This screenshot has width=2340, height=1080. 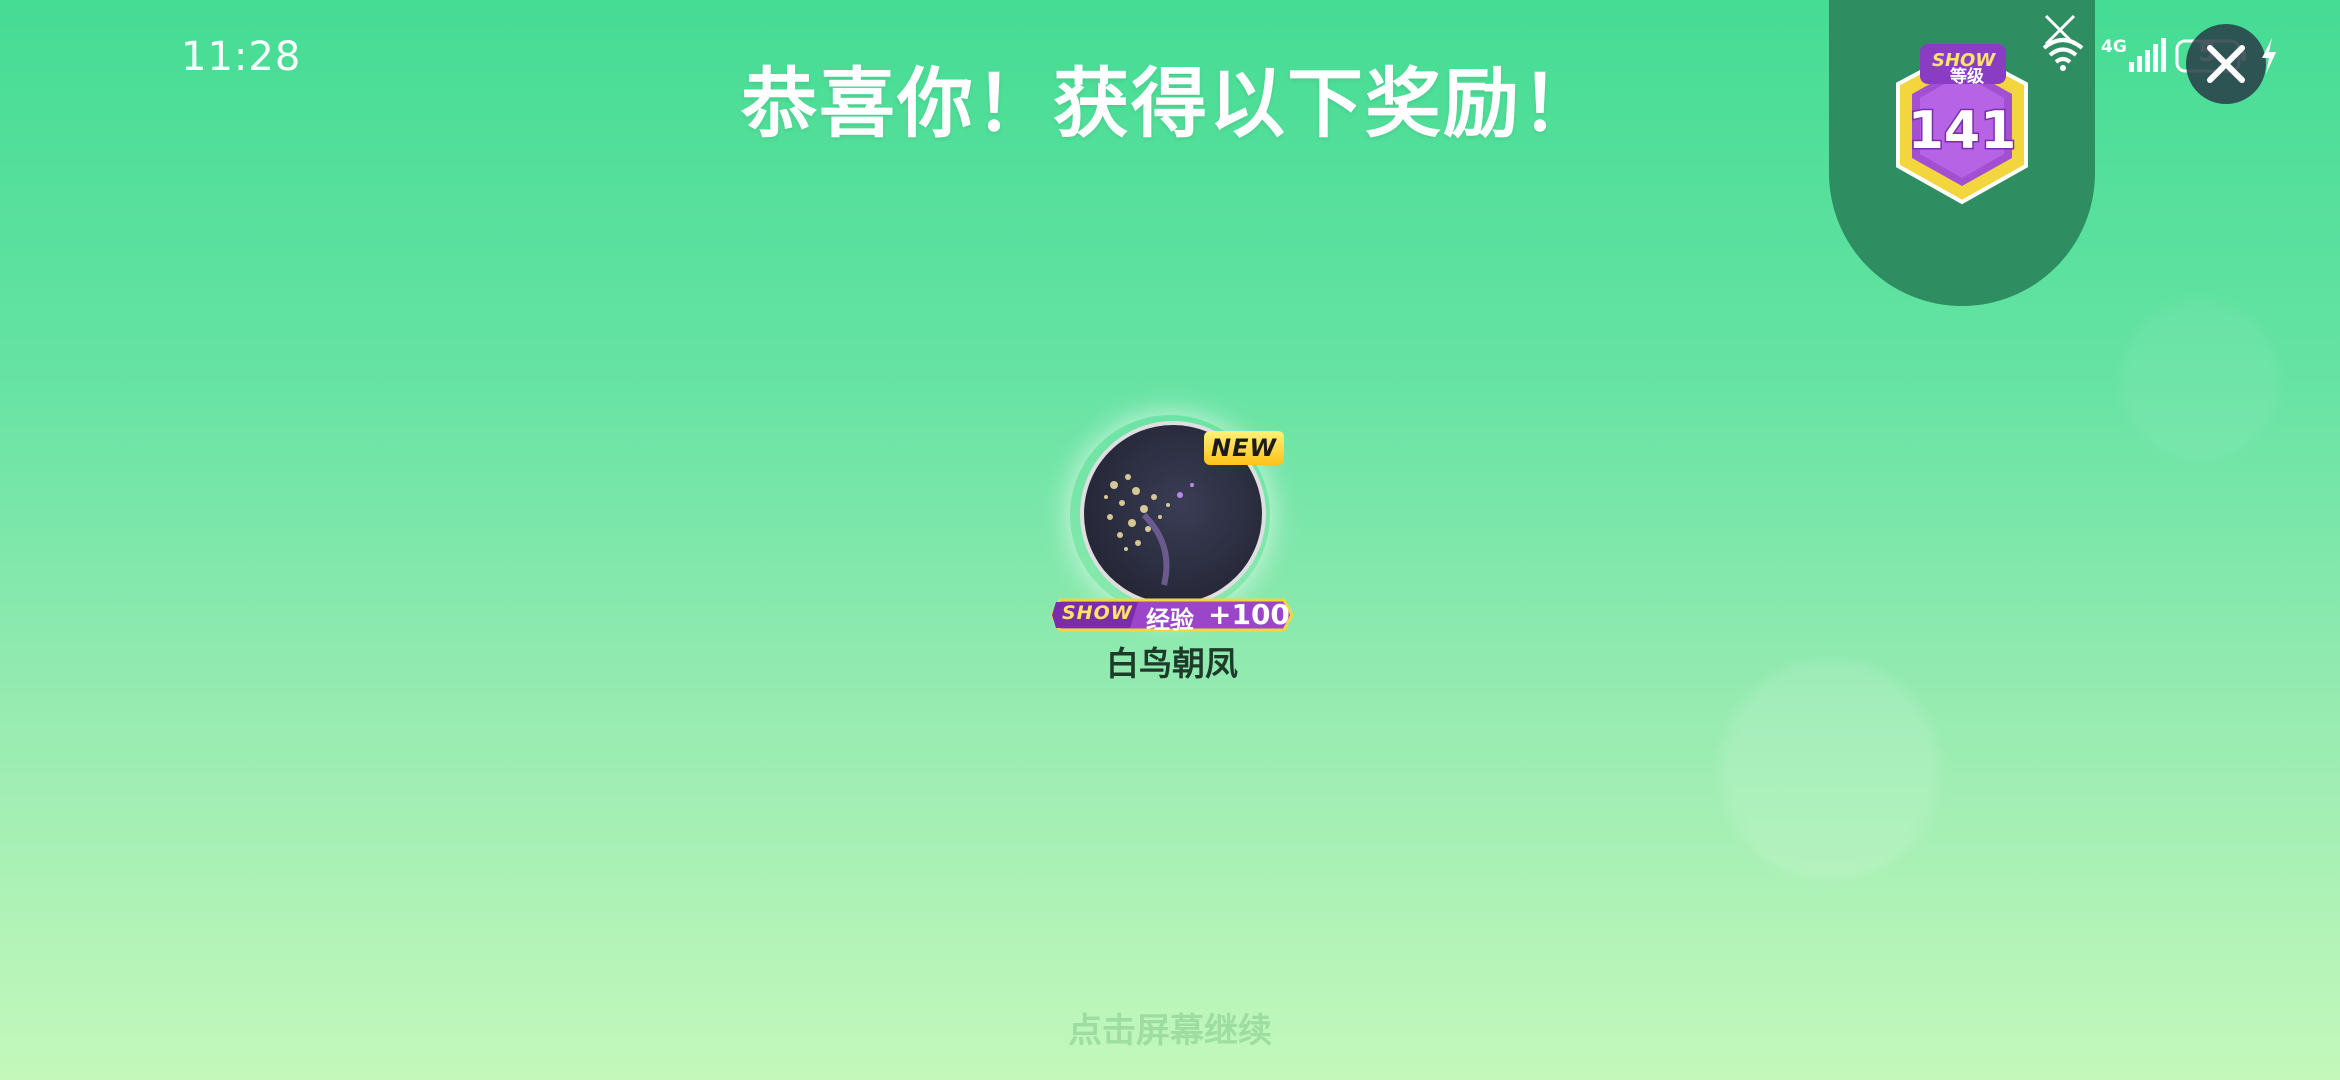 I want to click on charge-icon, so click(x=2269, y=56).